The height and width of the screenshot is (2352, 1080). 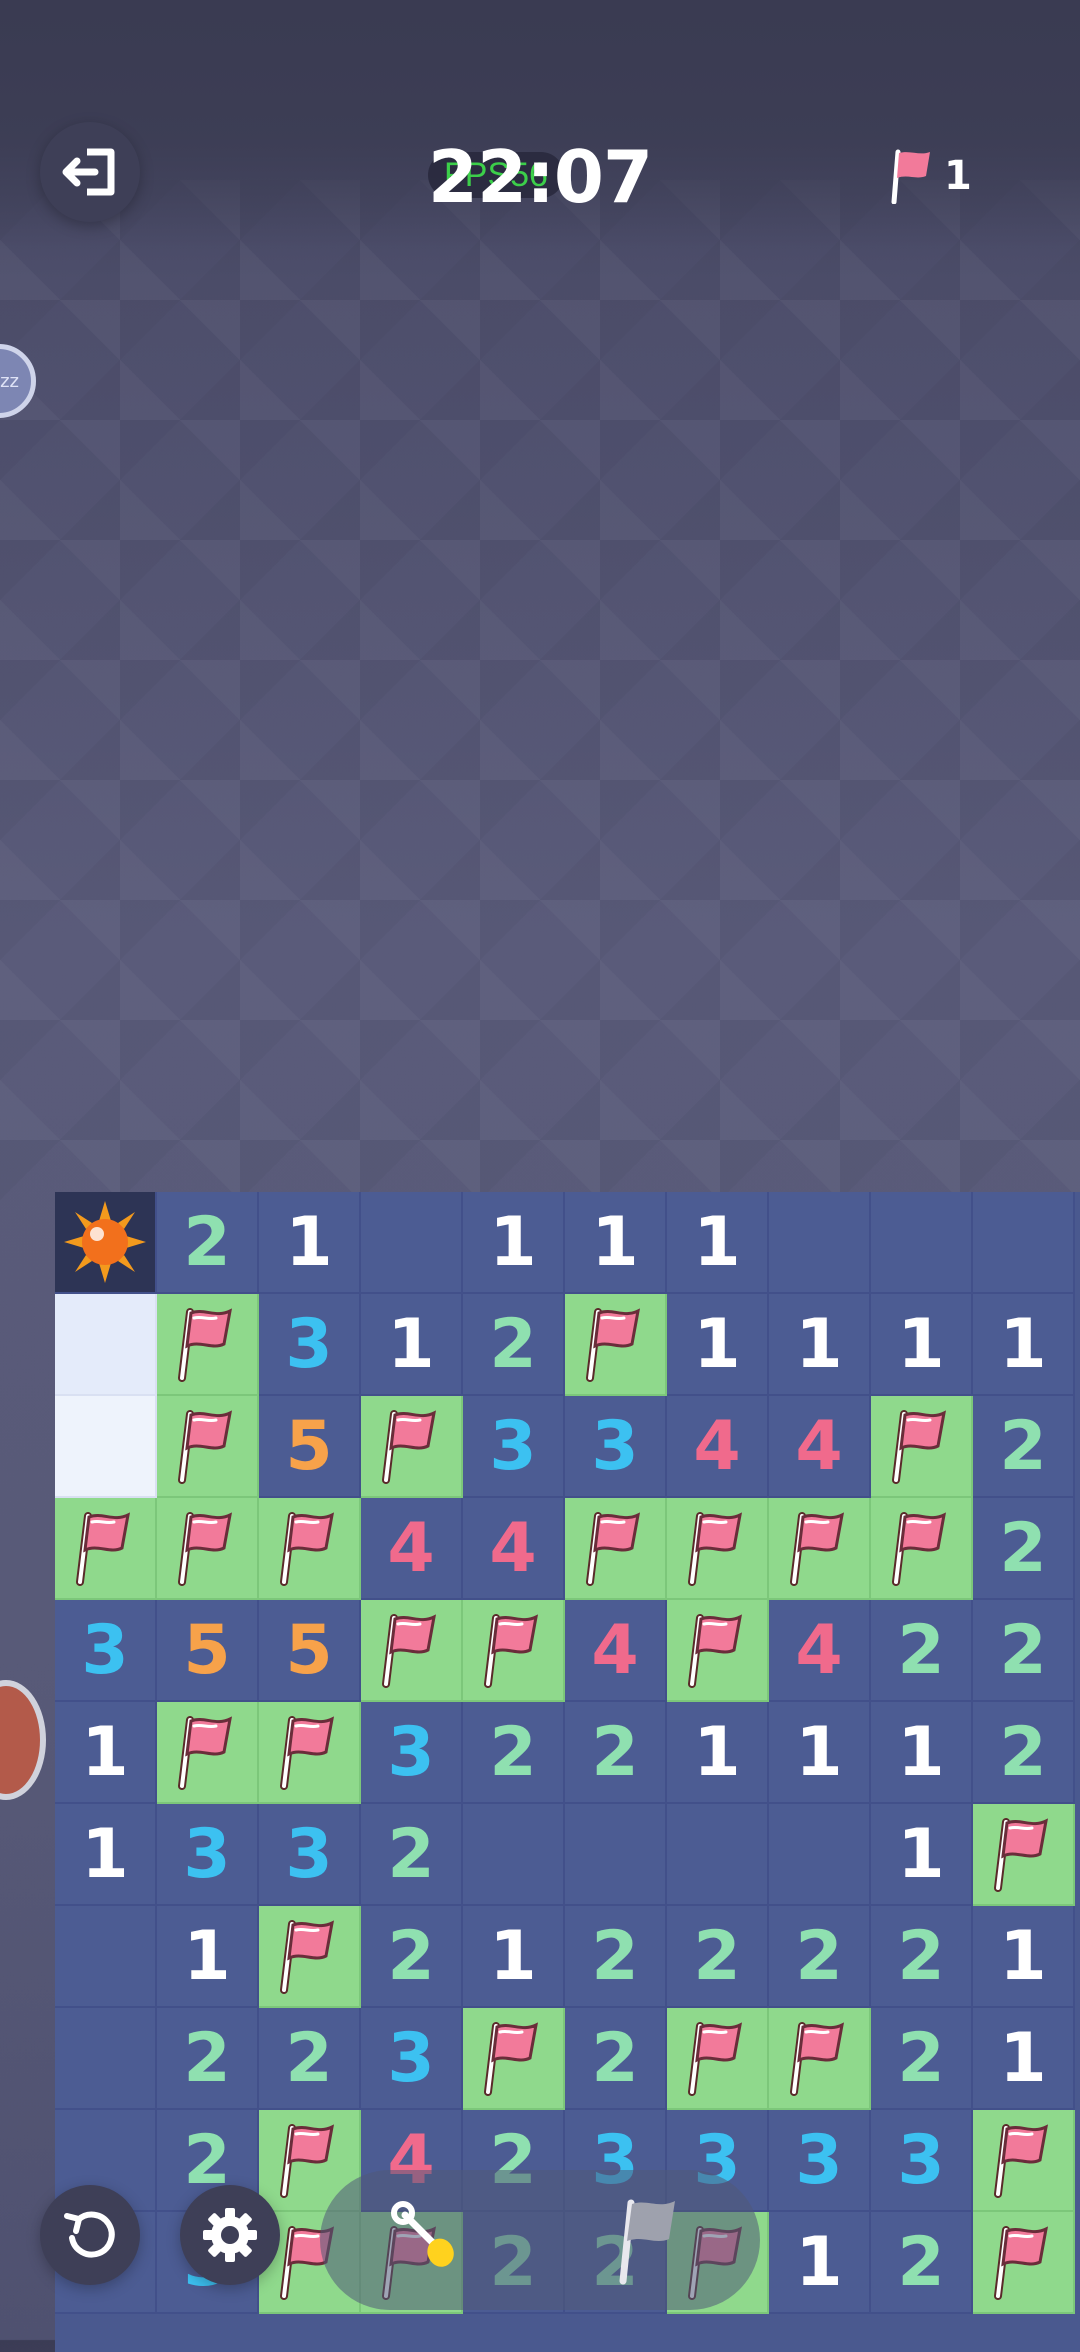 What do you see at coordinates (230, 2235) in the screenshot?
I see `settings-button` at bounding box center [230, 2235].